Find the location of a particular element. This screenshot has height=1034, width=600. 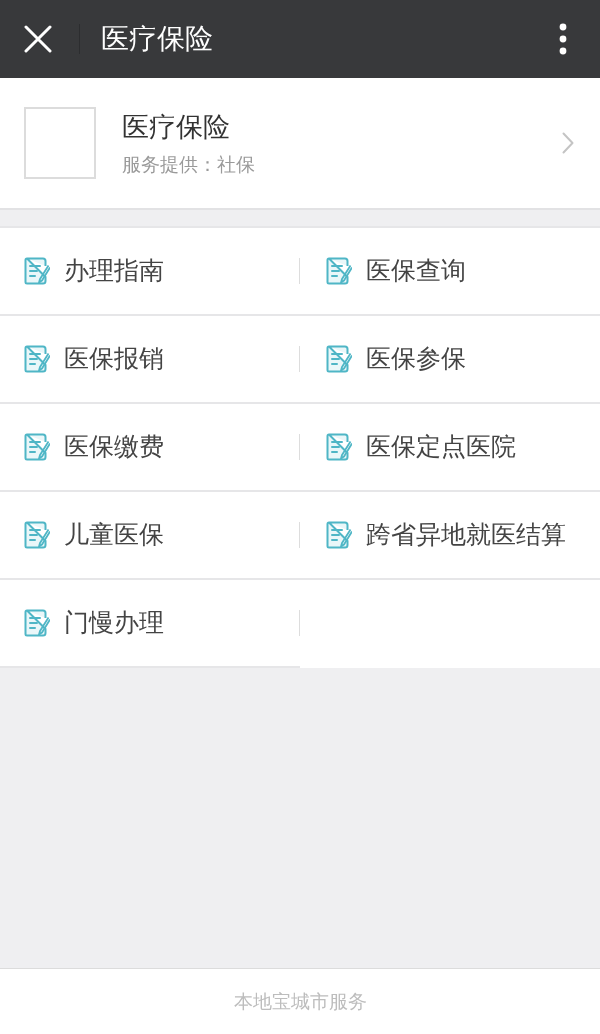

image-placeholder is located at coordinates (60, 143).